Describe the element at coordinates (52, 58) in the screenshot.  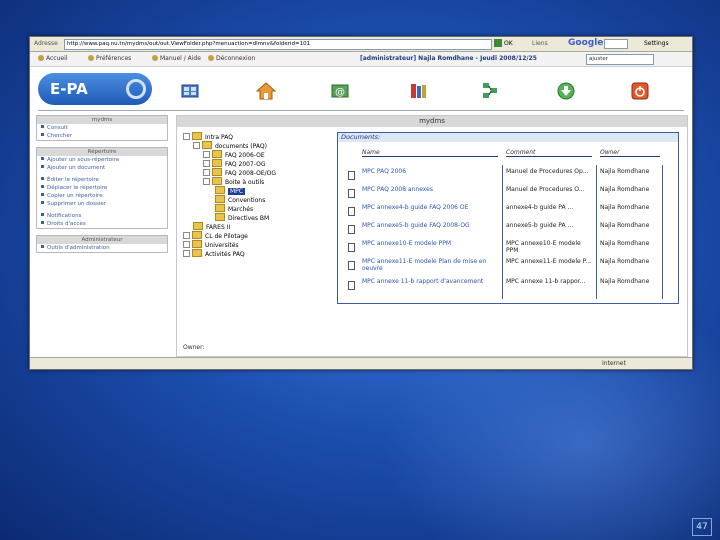
I see `nav-accueil: Accueil` at that location.